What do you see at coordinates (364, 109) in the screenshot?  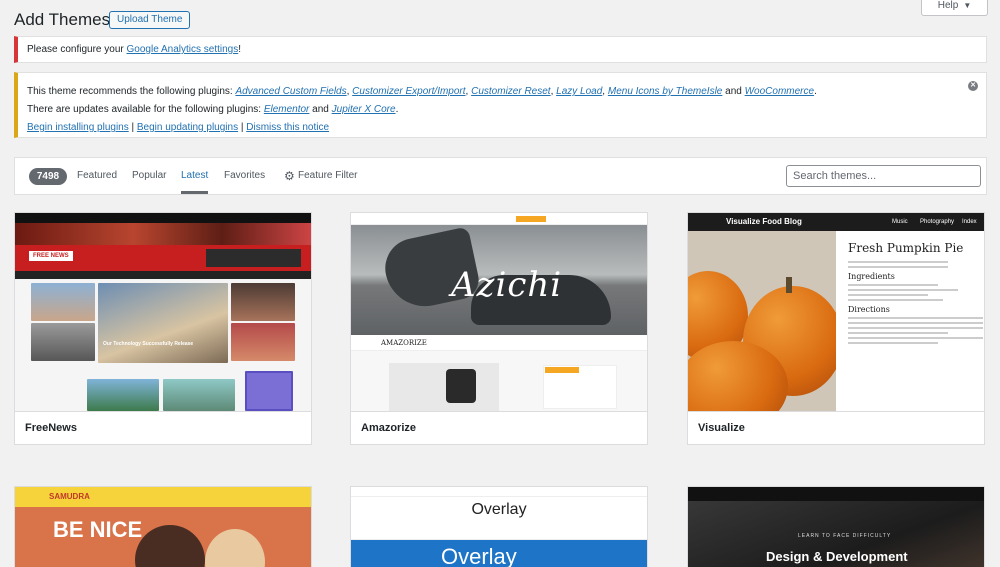 I see `plugin-link: Jupiter X Core` at bounding box center [364, 109].